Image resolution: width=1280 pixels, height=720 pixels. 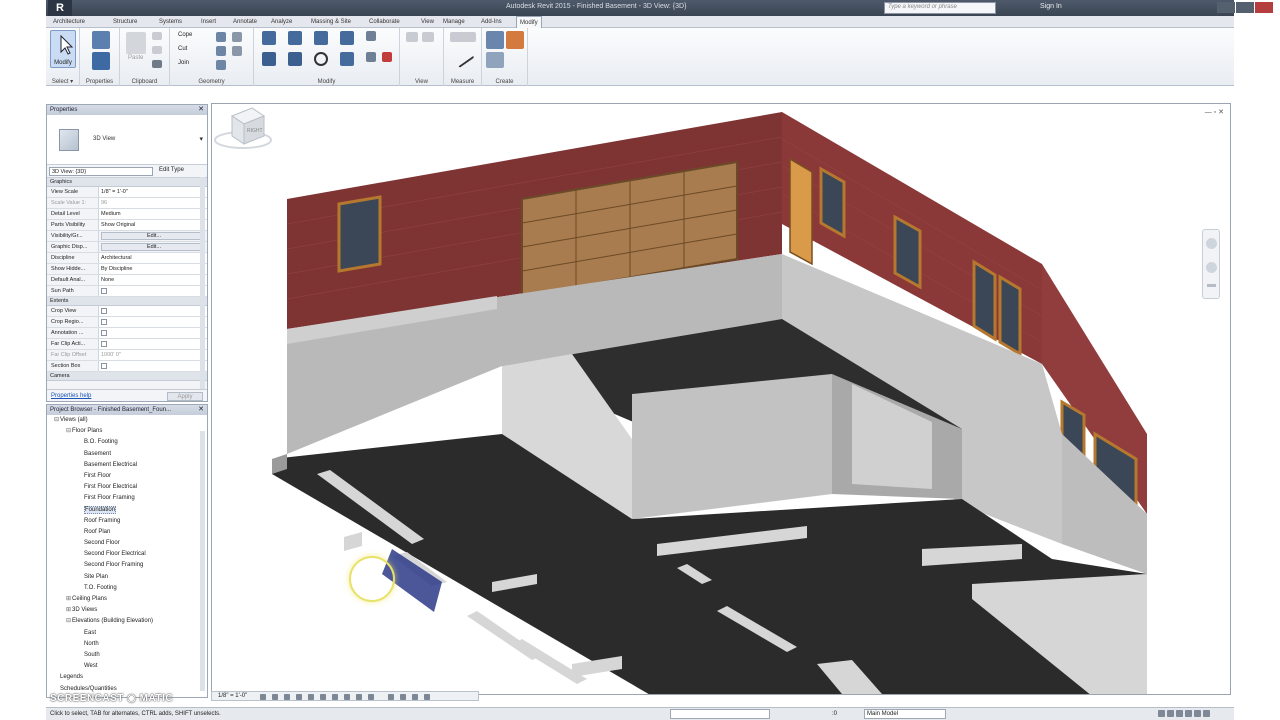 I want to click on view-window-controls: — ▫ ✕, so click(x=1214, y=112).